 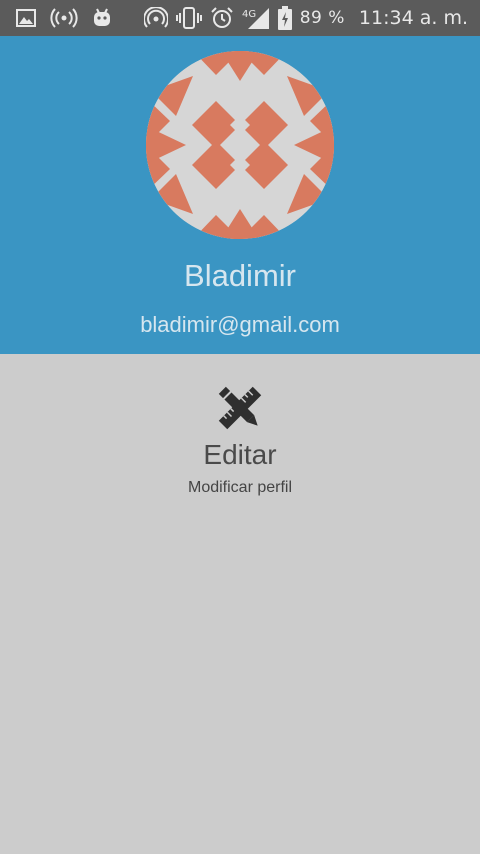 What do you see at coordinates (413, 18) in the screenshot?
I see `clock: 11:34 a. m.` at bounding box center [413, 18].